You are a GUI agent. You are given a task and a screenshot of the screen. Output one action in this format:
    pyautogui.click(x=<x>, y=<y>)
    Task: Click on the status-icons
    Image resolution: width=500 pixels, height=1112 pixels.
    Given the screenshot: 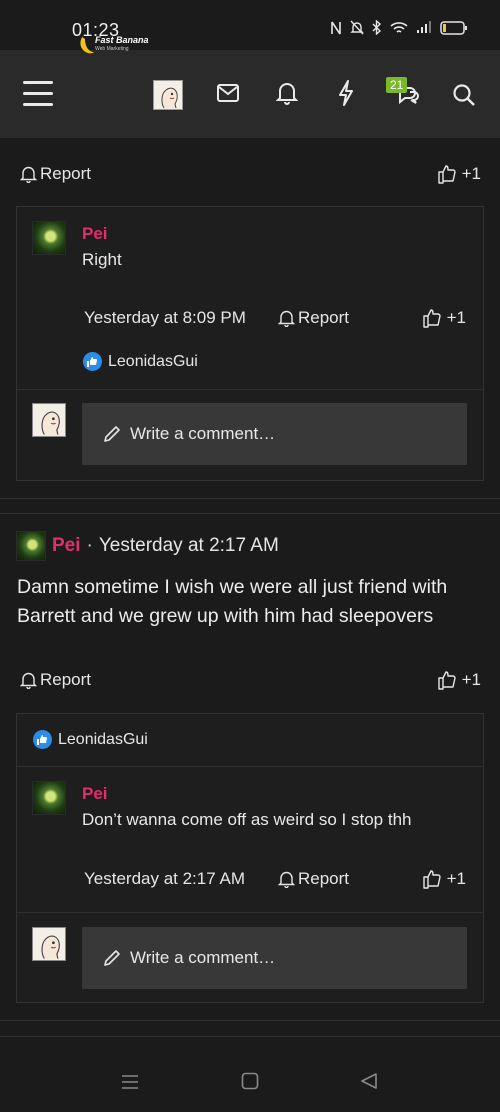 What is the action you would take?
    pyautogui.click(x=399, y=27)
    